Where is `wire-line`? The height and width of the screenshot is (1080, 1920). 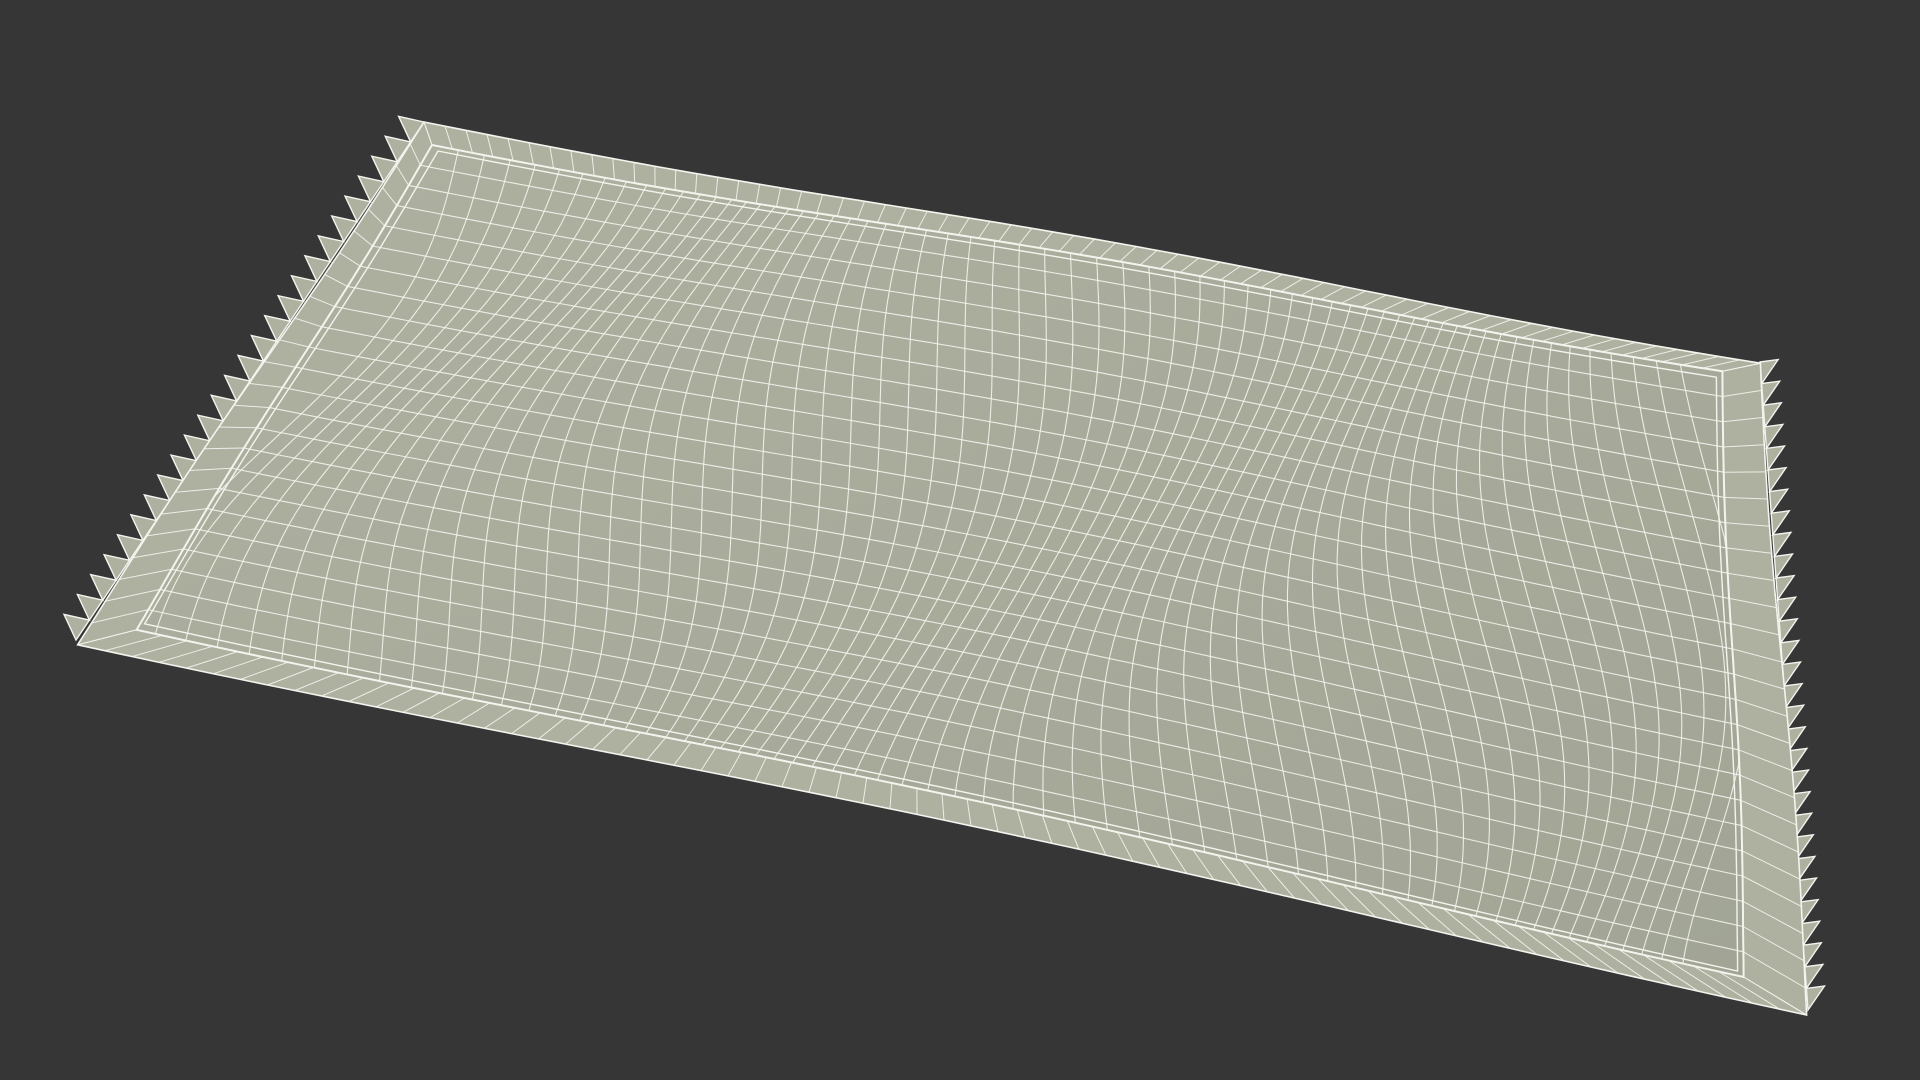
wire-line is located at coordinates (675, 180).